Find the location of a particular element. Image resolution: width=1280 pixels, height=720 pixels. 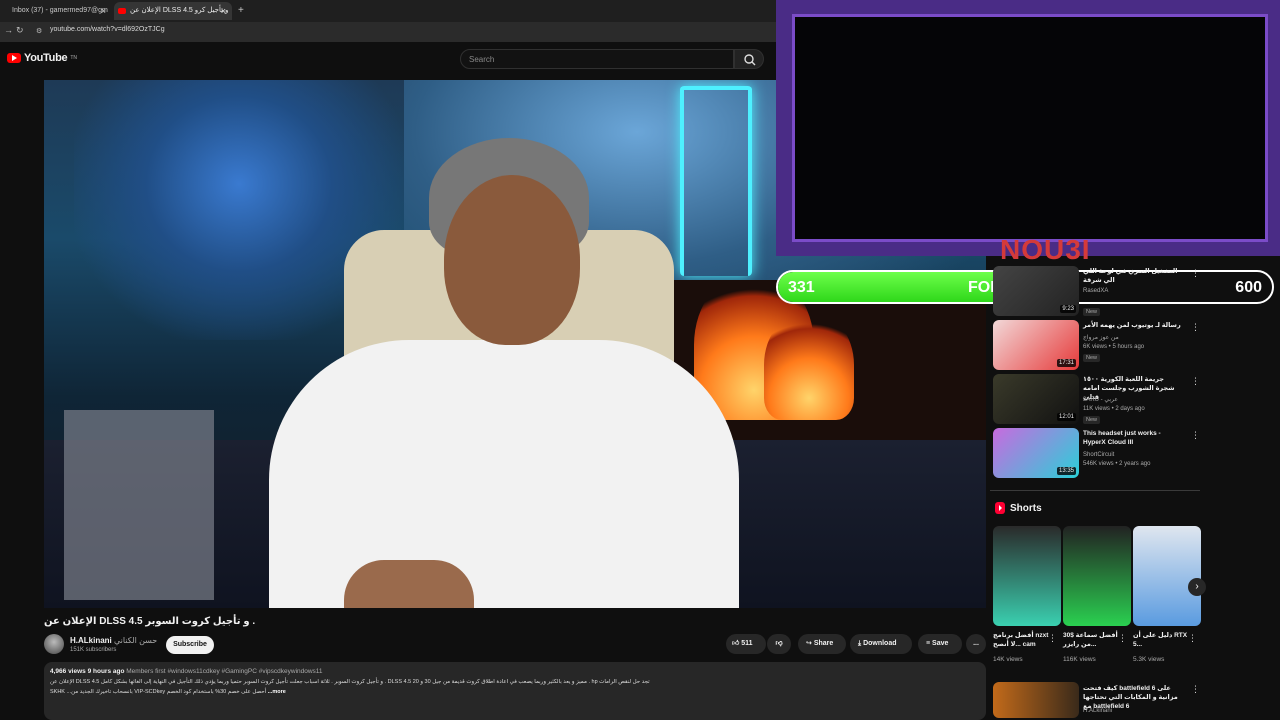

tab-inbox: Inbox (37) - gamermed97@gm × is located at coordinates (58, 11).